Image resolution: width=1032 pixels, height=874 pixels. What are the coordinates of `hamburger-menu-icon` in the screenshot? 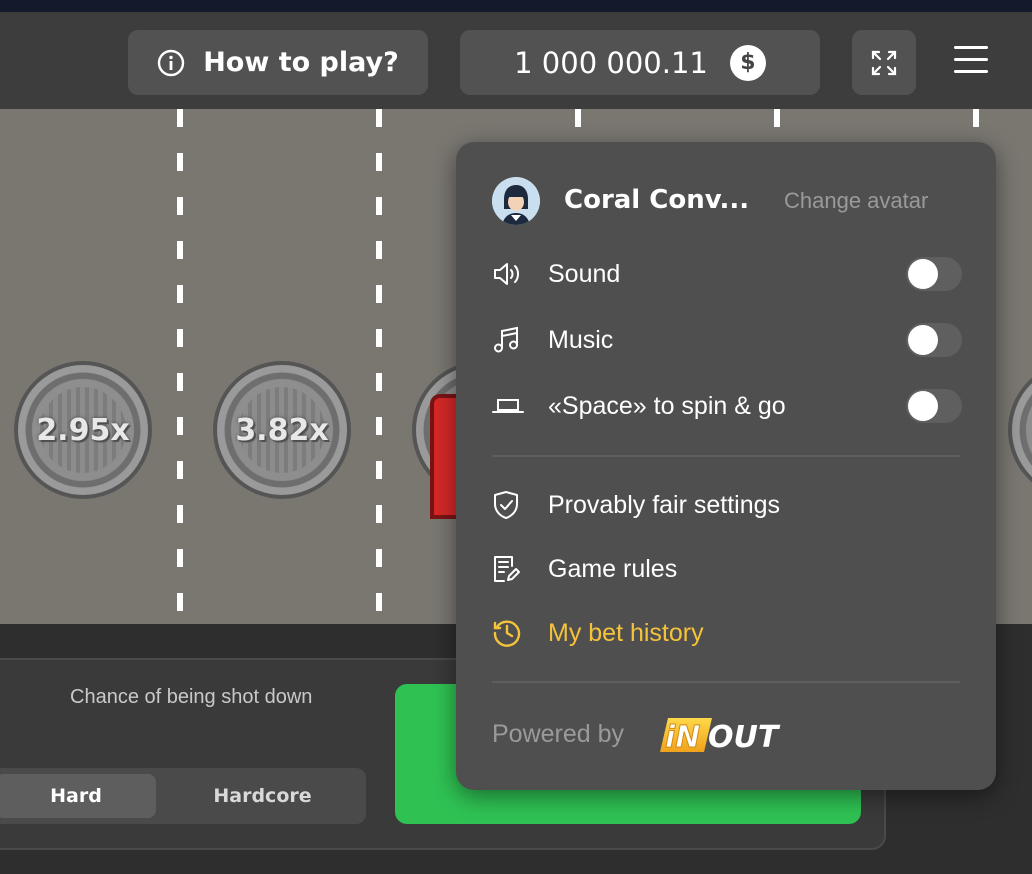 It's located at (972, 61).